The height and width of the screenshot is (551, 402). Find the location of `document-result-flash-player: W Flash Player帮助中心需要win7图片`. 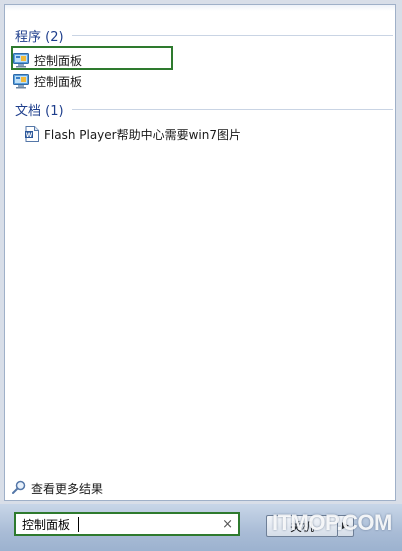

document-result-flash-player: W Flash Player帮助中心需要win7图片 is located at coordinates (133, 134).